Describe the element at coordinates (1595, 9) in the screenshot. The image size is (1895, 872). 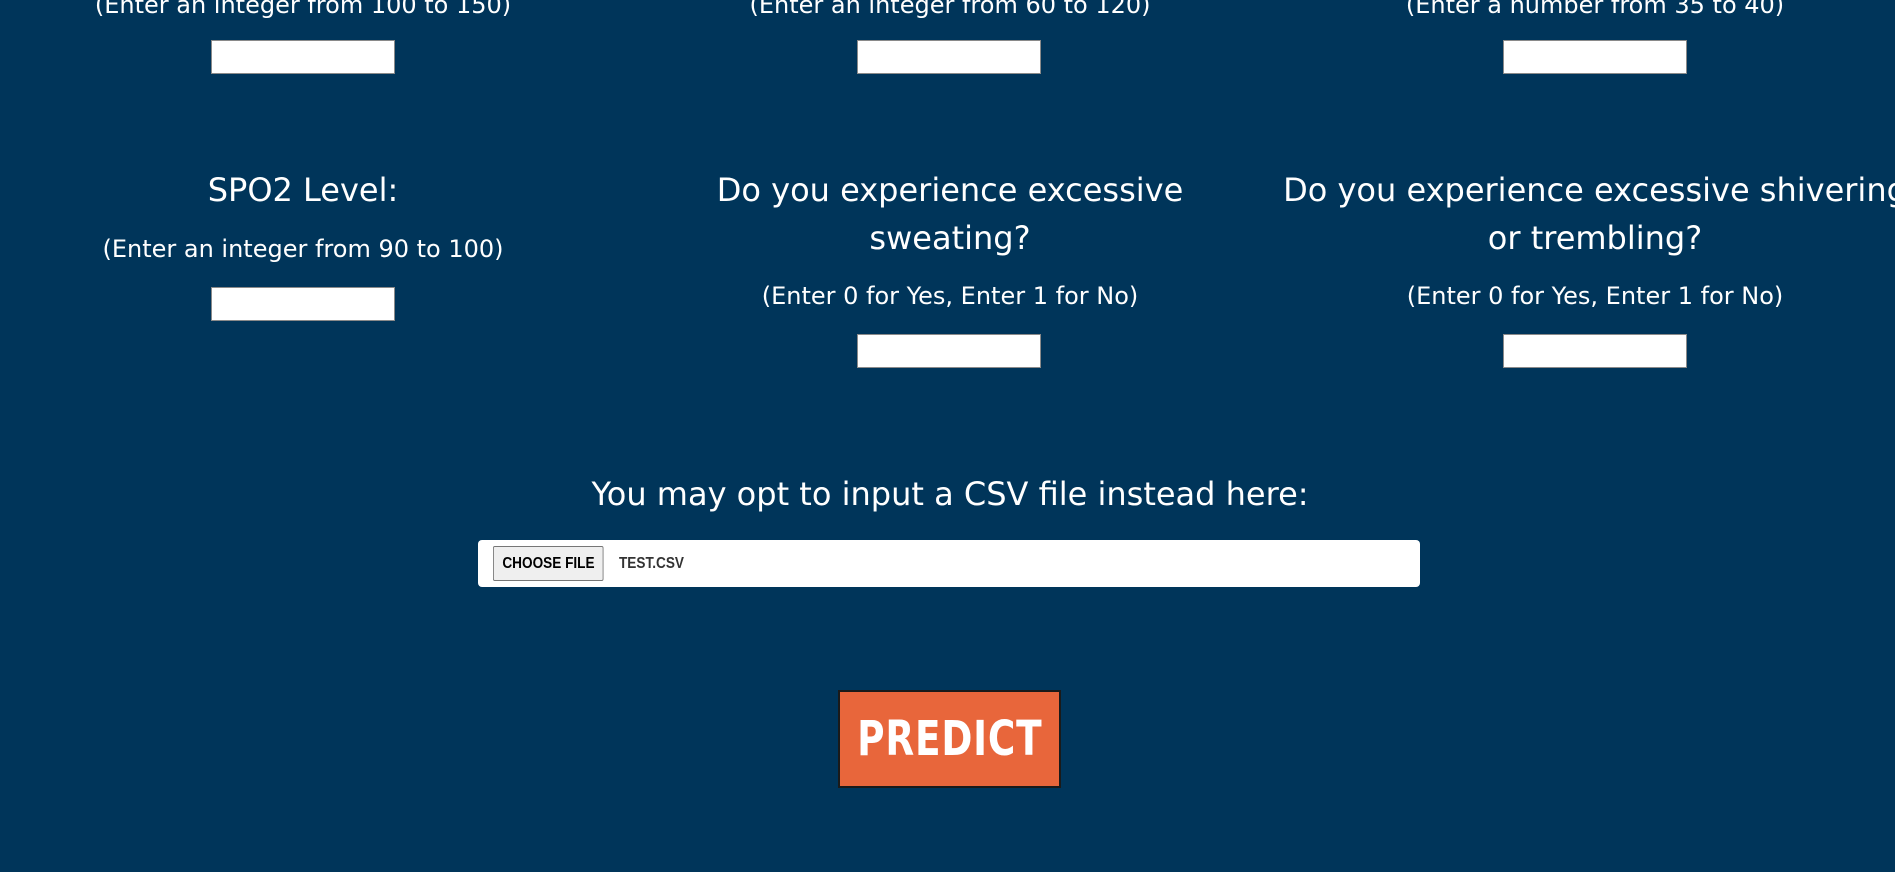
I see `temperature-hint: (Enter a number from 35 to 40)` at that location.